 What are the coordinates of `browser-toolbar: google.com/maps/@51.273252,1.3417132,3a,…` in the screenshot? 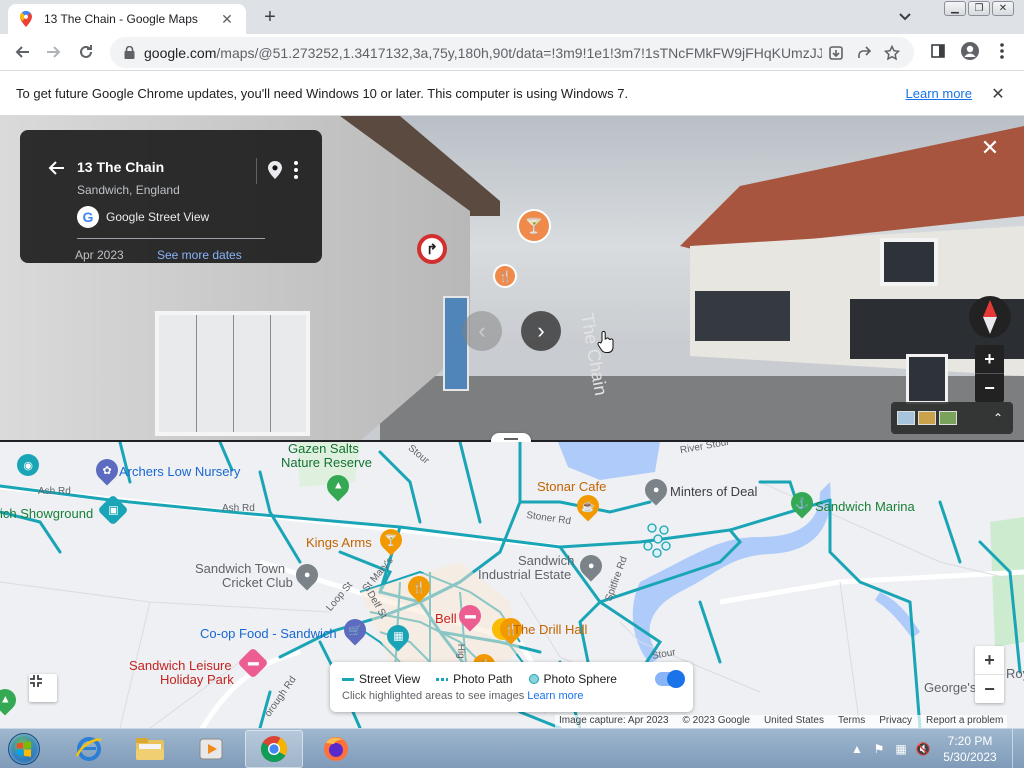 It's located at (512, 52).